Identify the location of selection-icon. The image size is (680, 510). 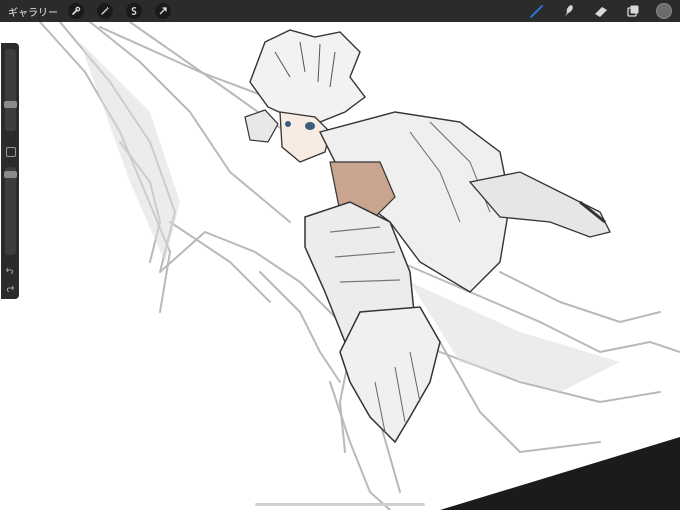
(134, 11).